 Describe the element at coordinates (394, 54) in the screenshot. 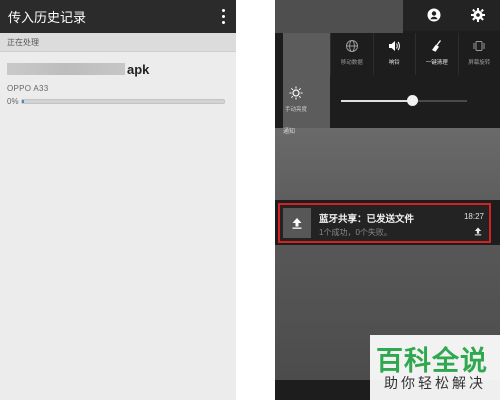

I see `qs-ringer: 响铃` at that location.